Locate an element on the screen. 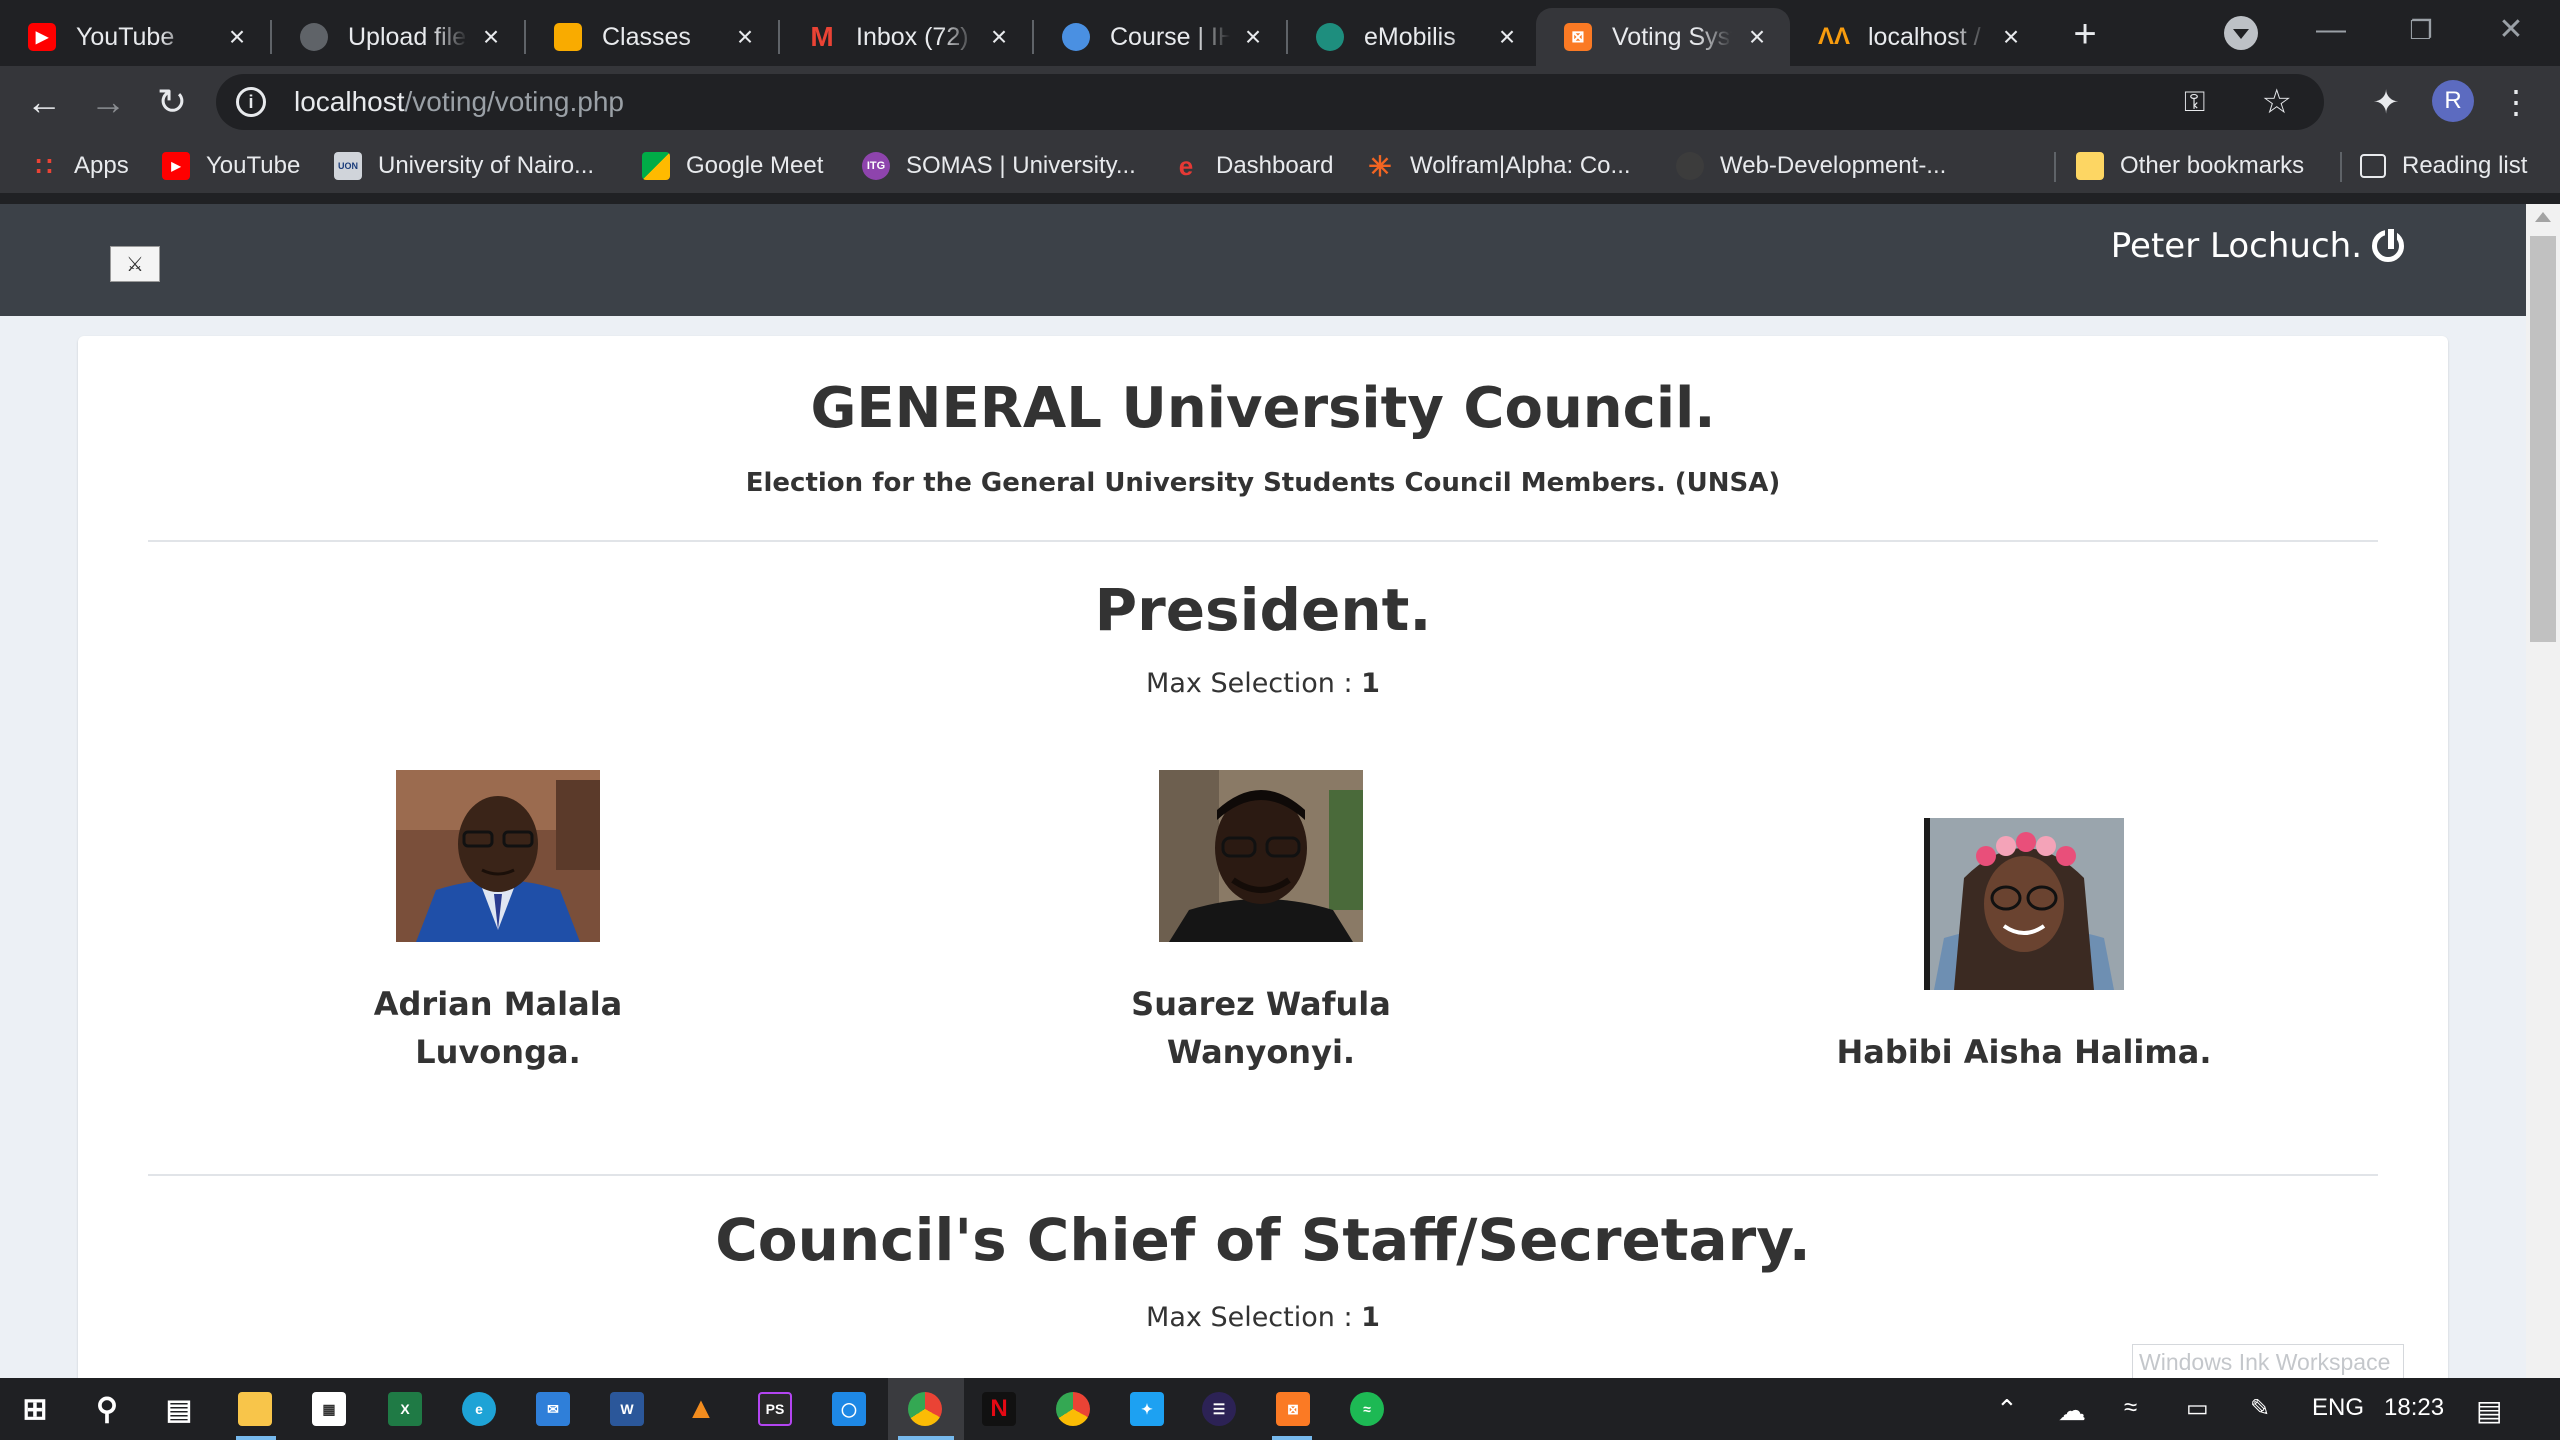  user-menu: Peter Lochuch. is located at coordinates (2257, 246).